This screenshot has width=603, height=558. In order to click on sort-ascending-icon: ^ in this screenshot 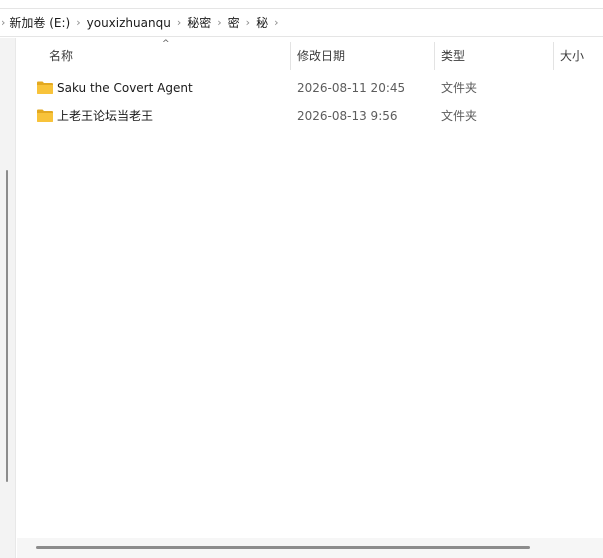, I will do `click(166, 44)`.